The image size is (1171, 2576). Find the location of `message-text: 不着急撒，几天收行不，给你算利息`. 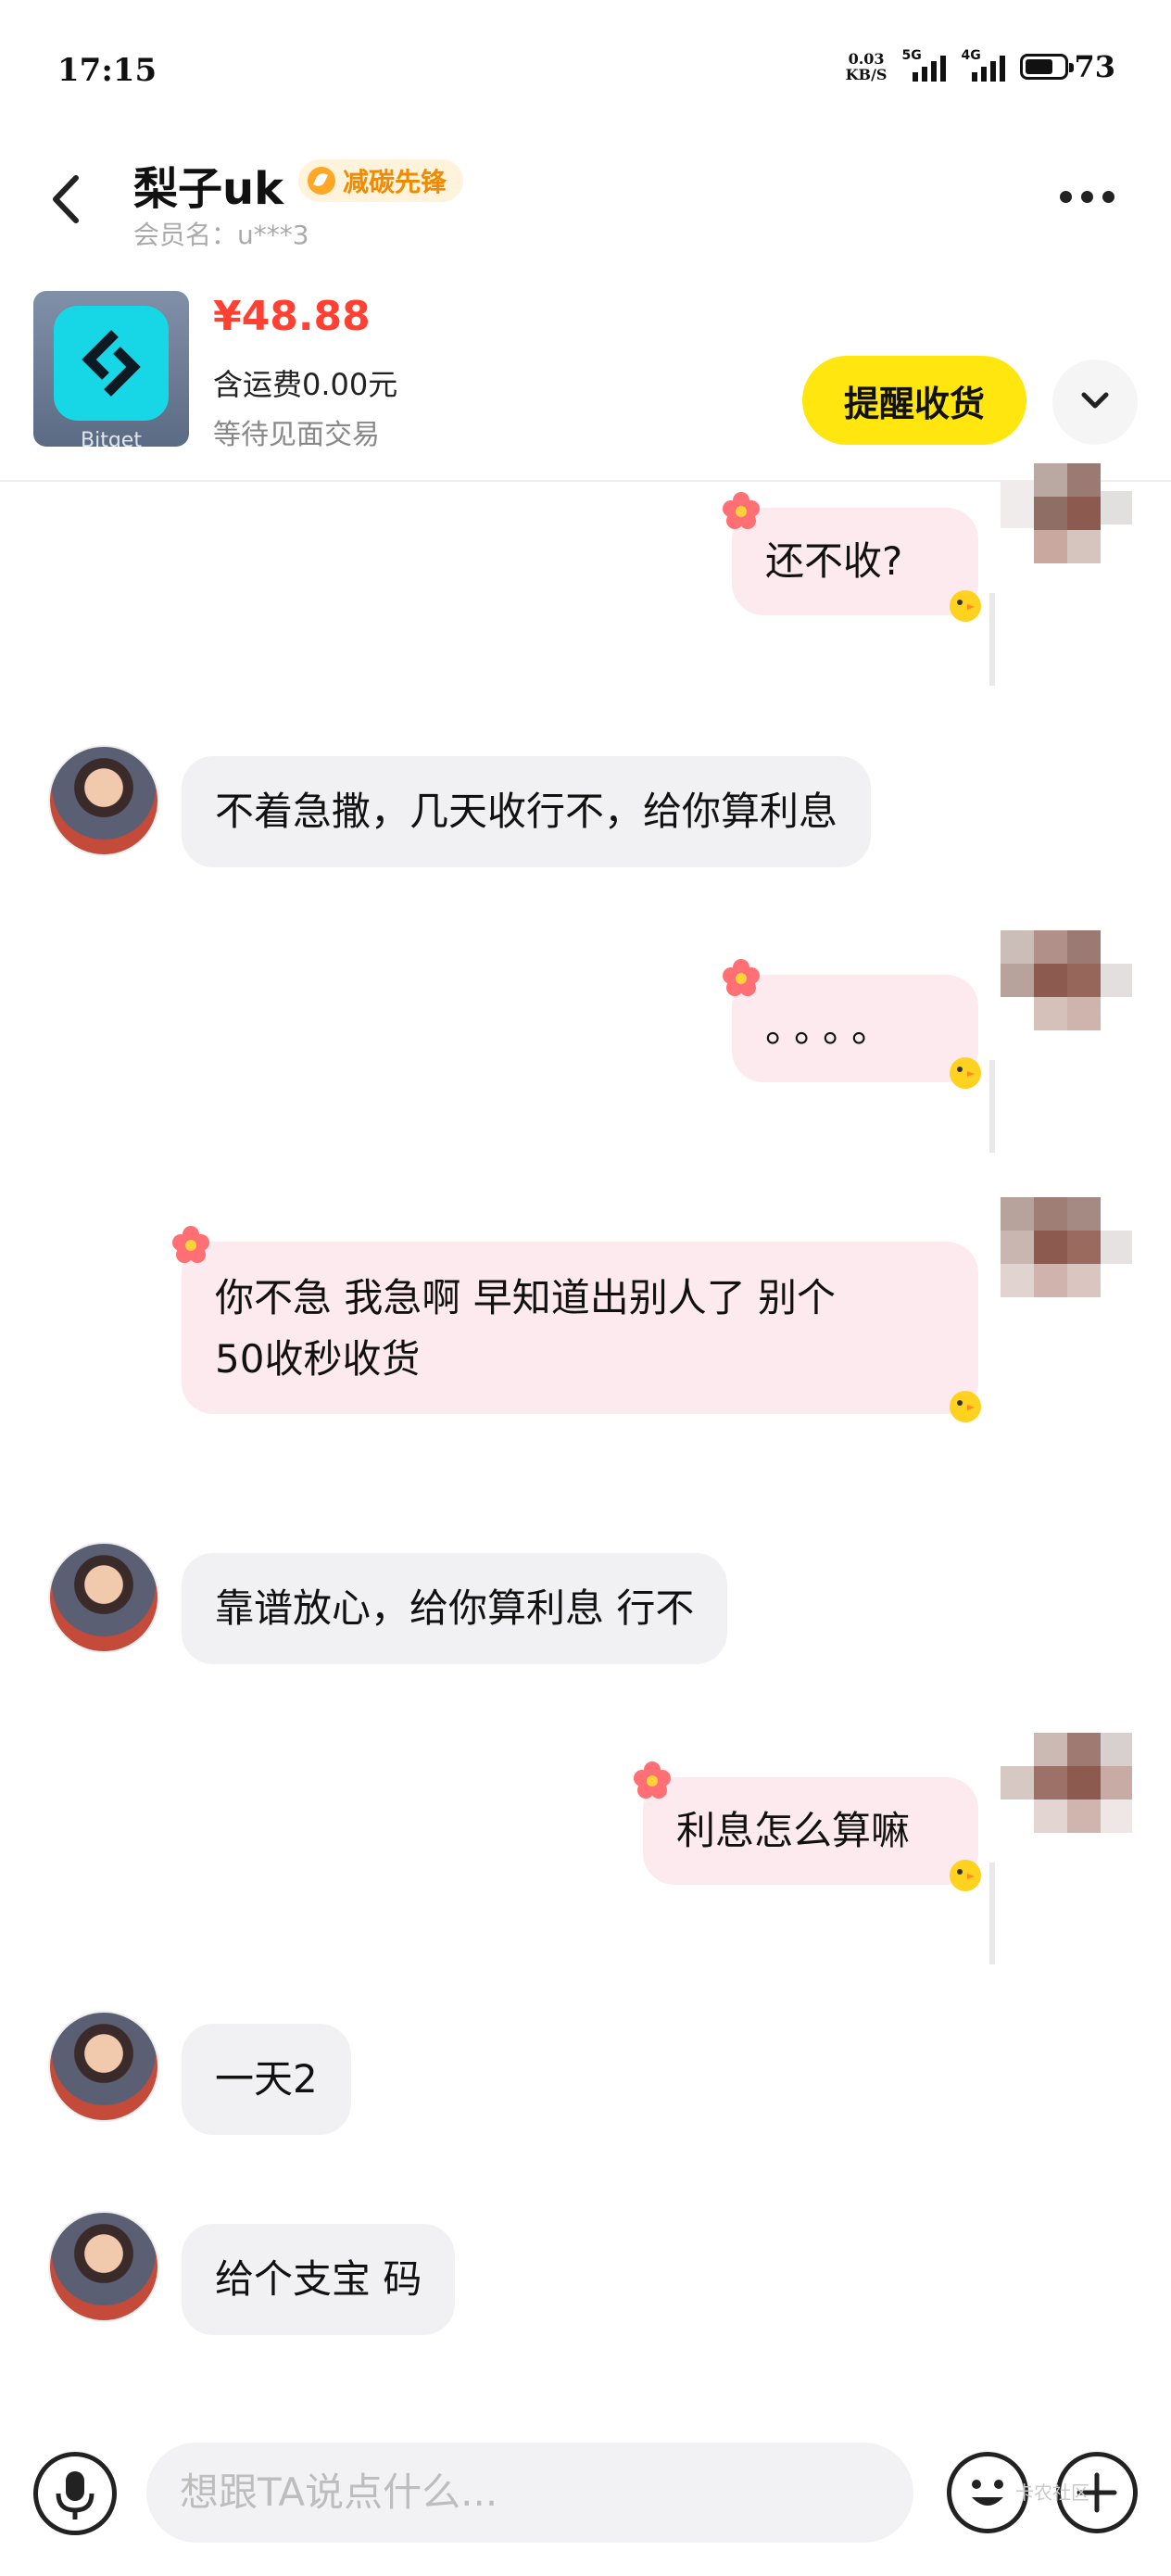

message-text: 不着急撒，几天收行不，给你算利息 is located at coordinates (527, 812).